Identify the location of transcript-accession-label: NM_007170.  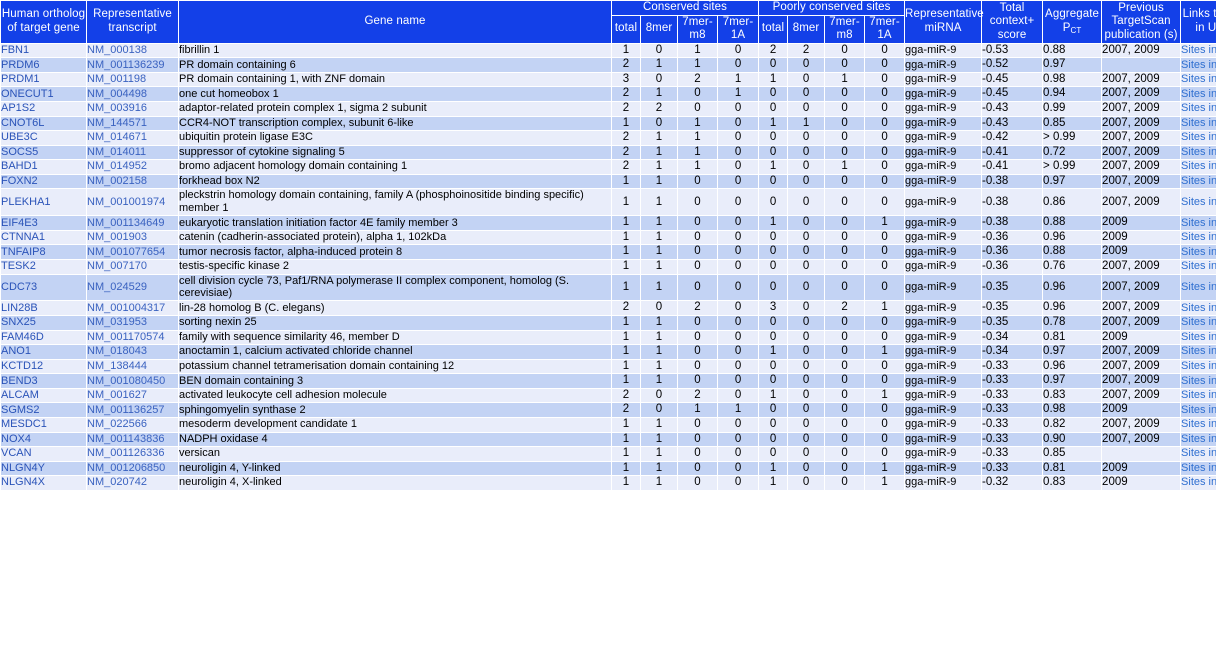
(117, 266).